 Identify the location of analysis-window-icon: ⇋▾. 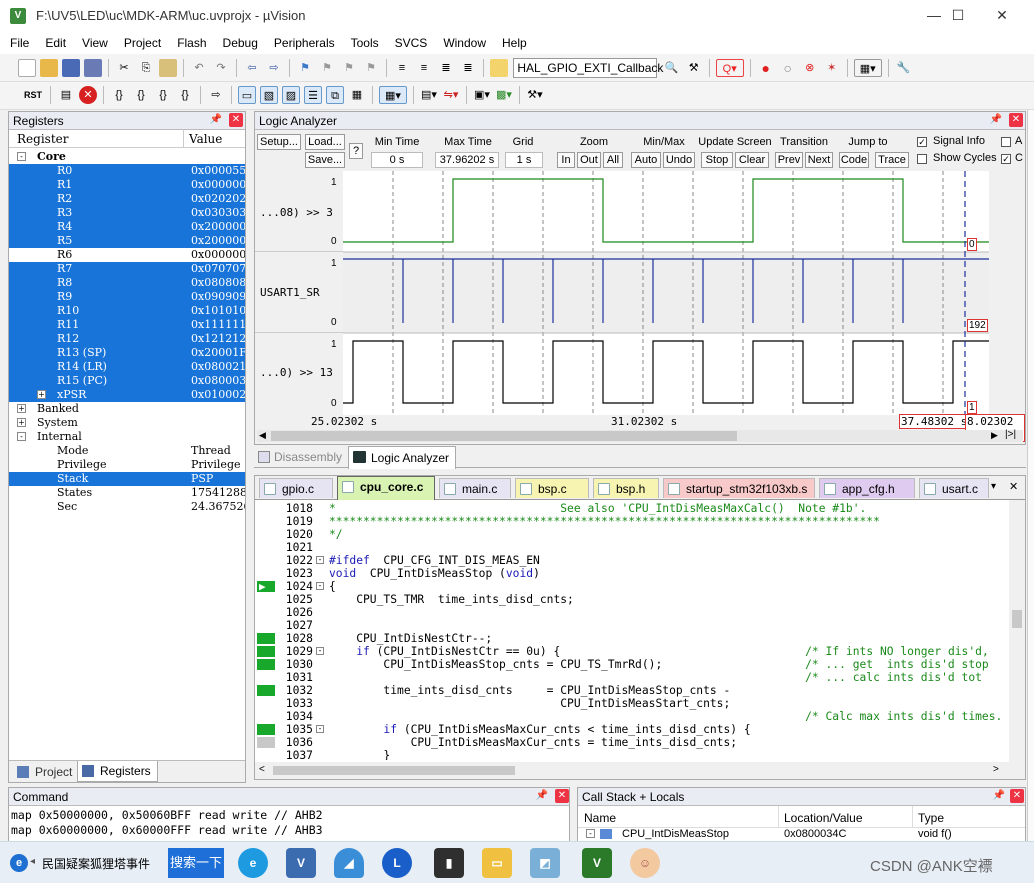
(451, 95).